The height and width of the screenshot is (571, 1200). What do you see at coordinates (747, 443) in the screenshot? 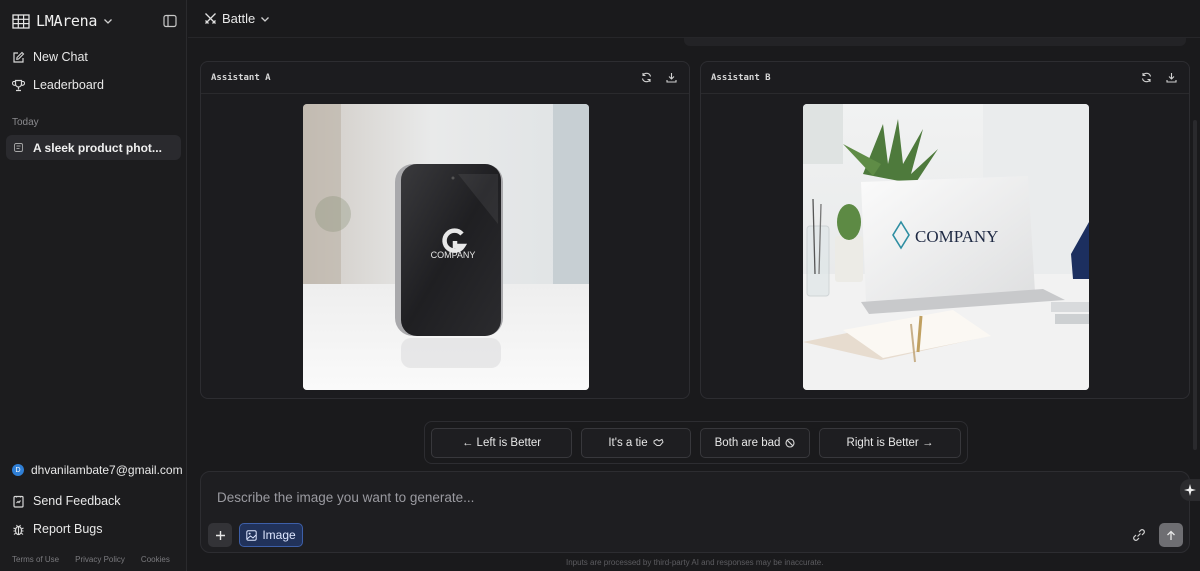
I see `both-are-bad-label: Both are bad` at bounding box center [747, 443].